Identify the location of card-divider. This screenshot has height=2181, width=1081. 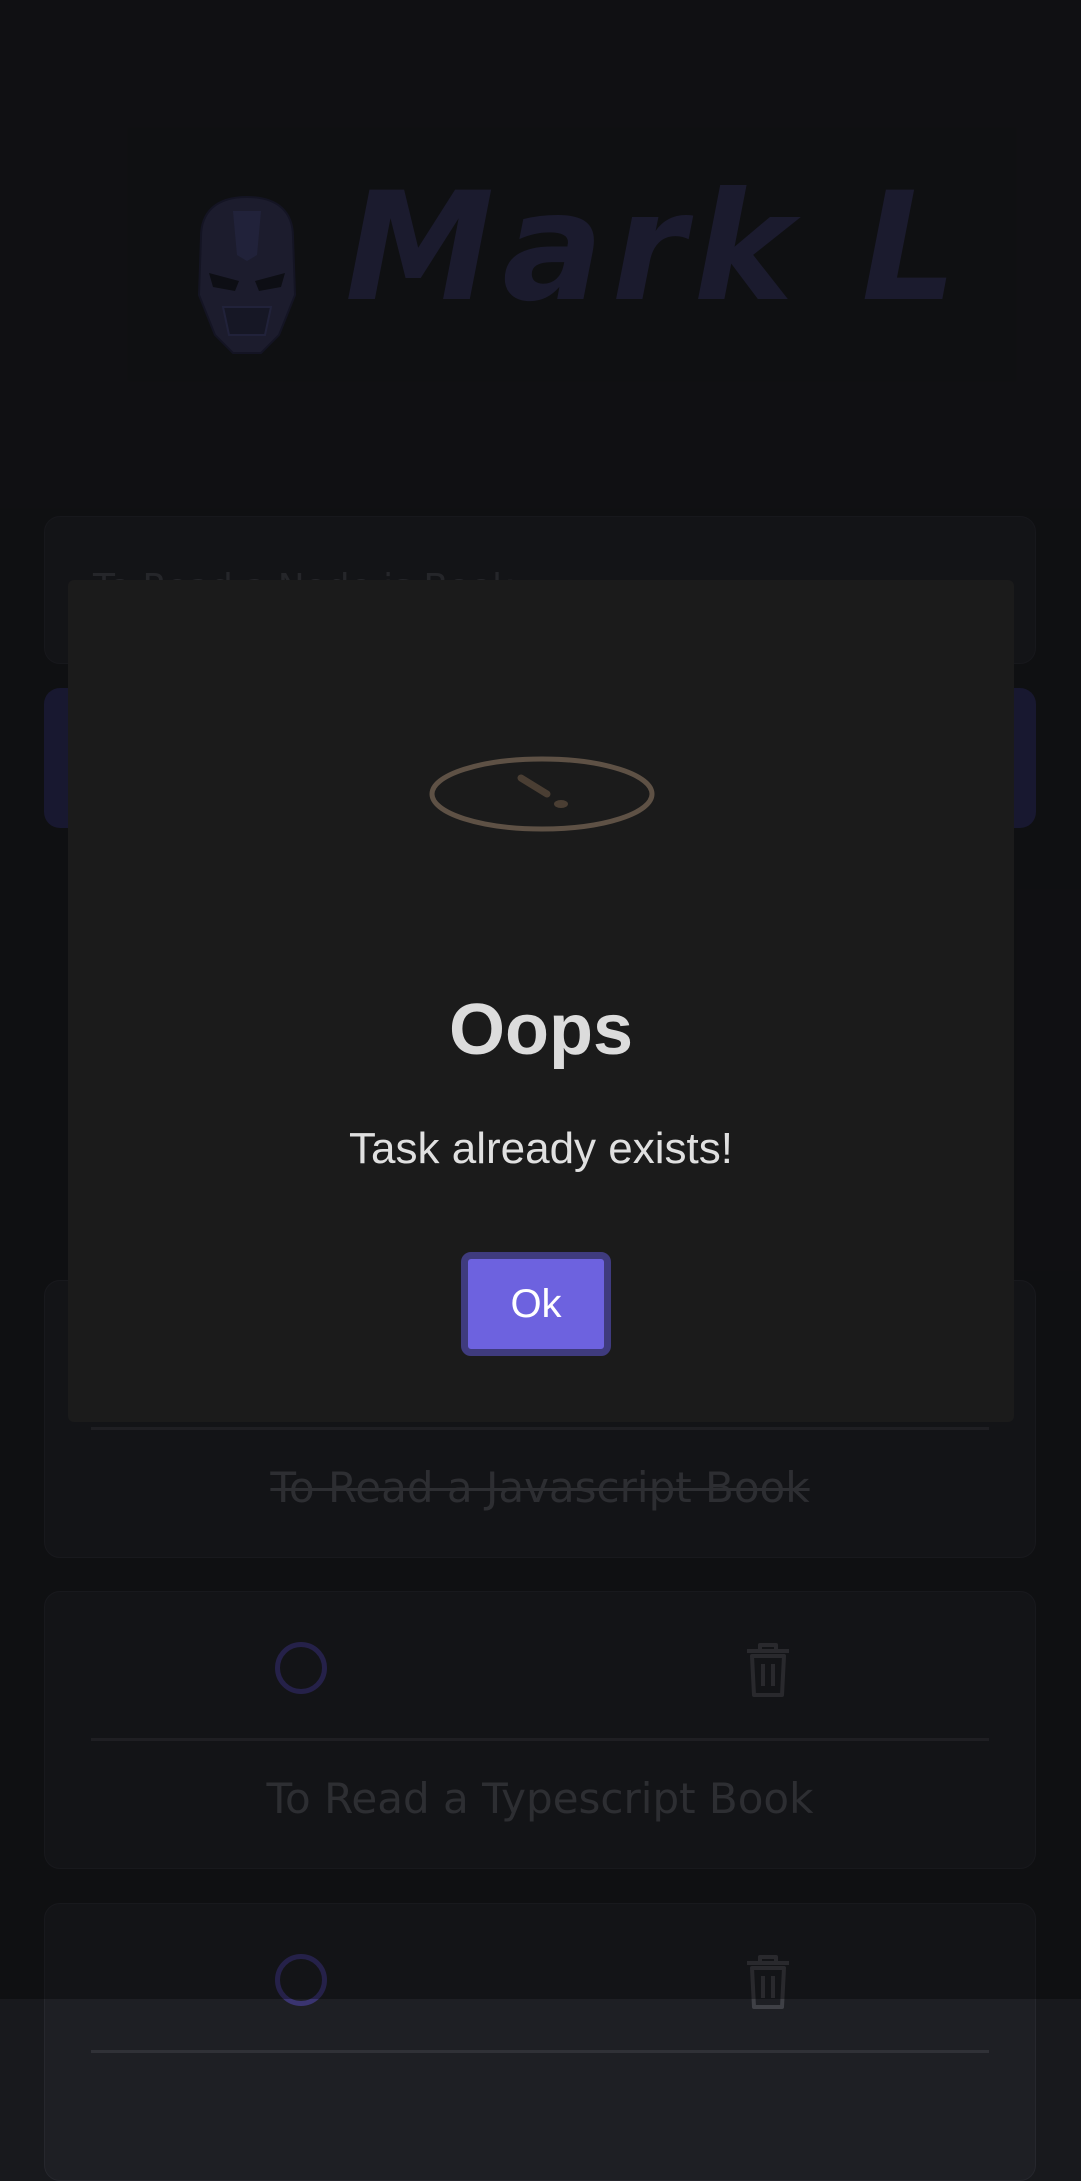
(540, 2051).